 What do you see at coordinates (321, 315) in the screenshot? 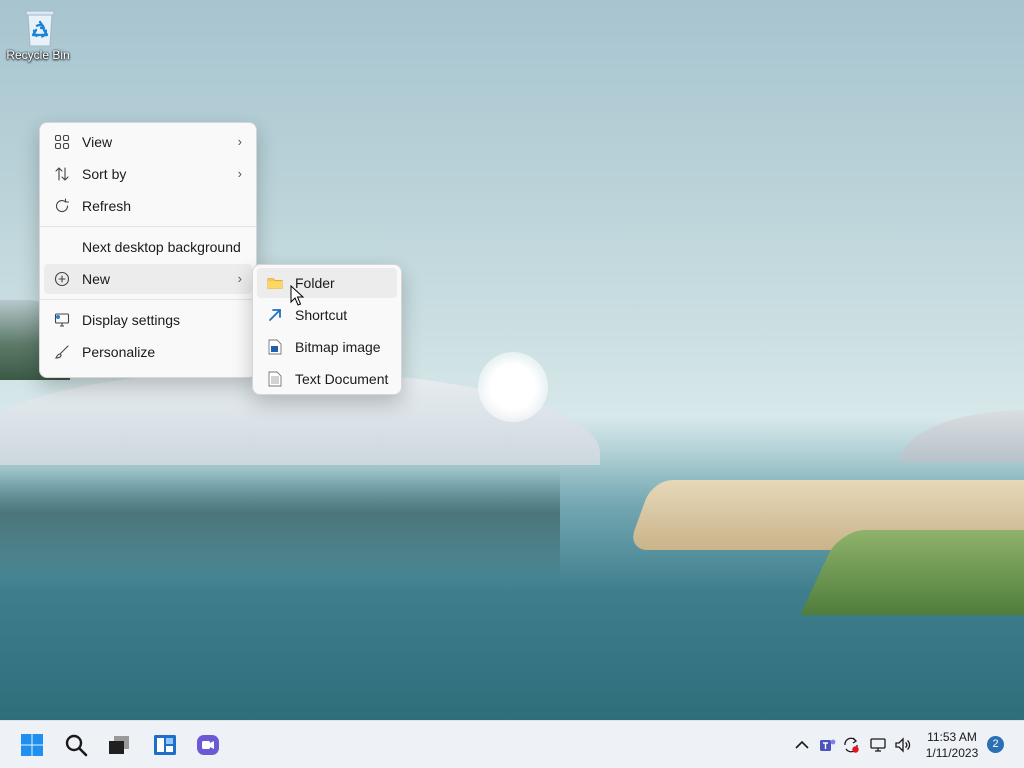
I see `menu-item-label: Shortcut` at bounding box center [321, 315].